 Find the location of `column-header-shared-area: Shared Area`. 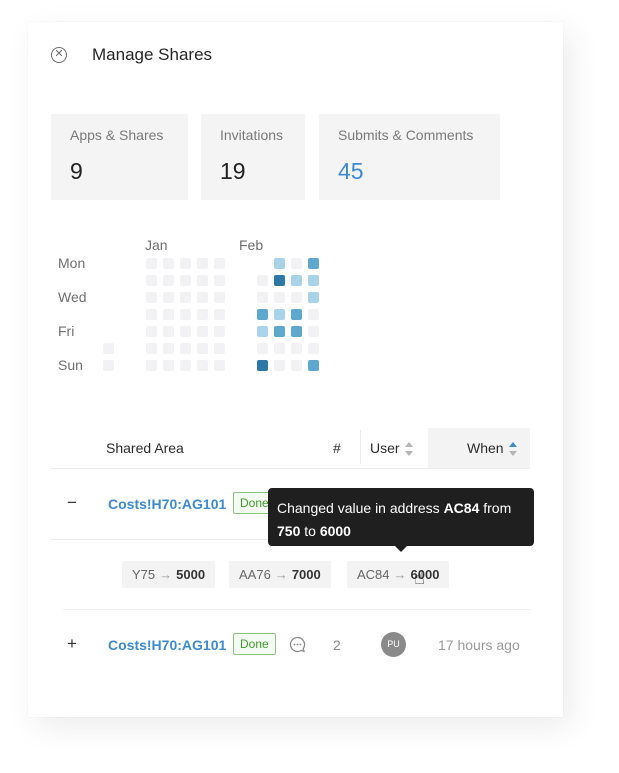

column-header-shared-area: Shared Area is located at coordinates (145, 448).